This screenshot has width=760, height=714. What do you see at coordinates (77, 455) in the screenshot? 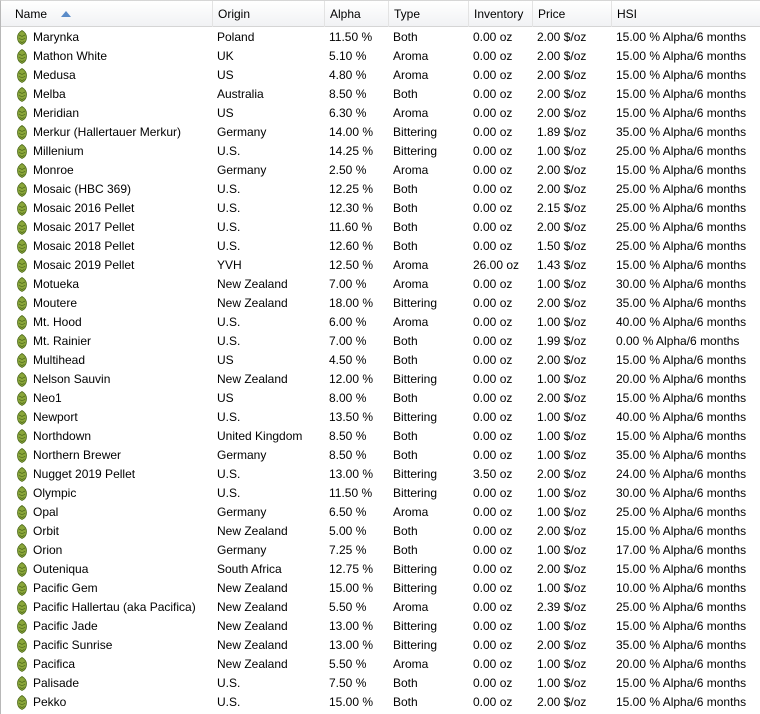
I see `cell-name: Northern Brewer` at bounding box center [77, 455].